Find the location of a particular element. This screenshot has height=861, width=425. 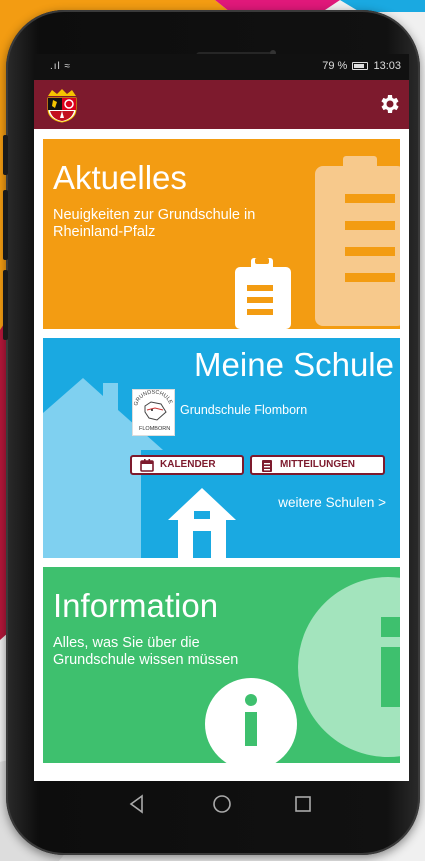

my-school-title: Meine Schule is located at coordinates (294, 364).